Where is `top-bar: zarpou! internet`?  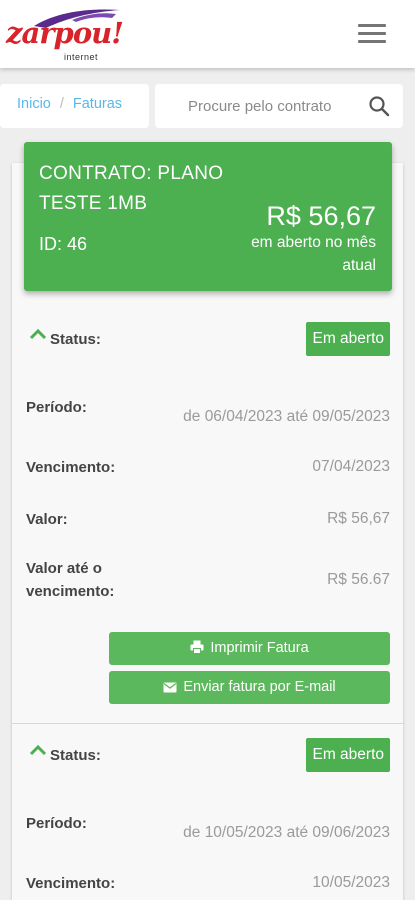
top-bar: zarpou! internet is located at coordinates (207, 34).